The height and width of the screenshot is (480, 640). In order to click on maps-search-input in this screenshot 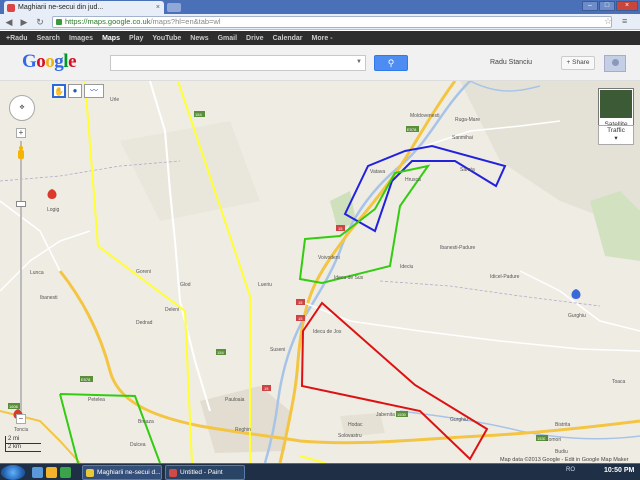, I will do `click(238, 63)`.